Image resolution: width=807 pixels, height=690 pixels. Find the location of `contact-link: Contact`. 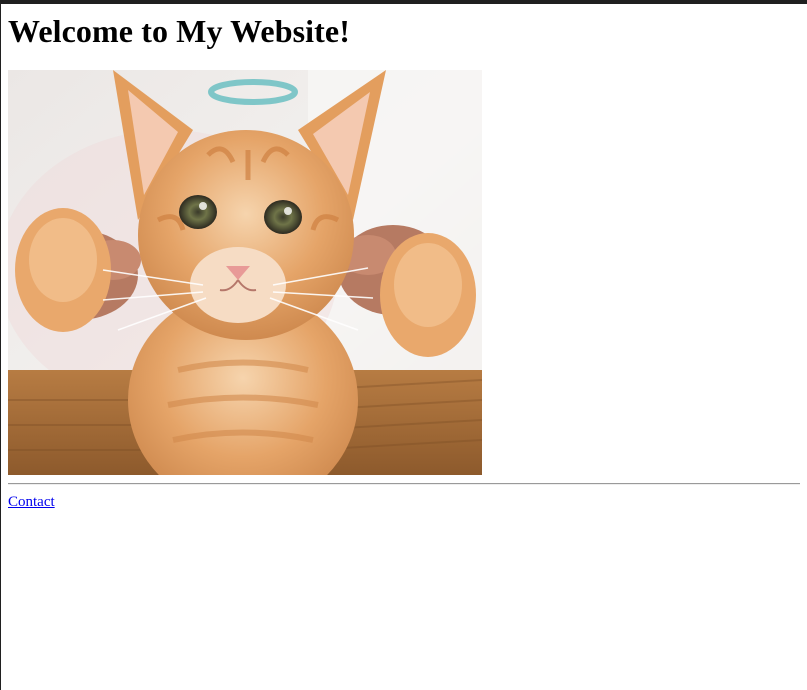

contact-link: Contact is located at coordinates (31, 502).